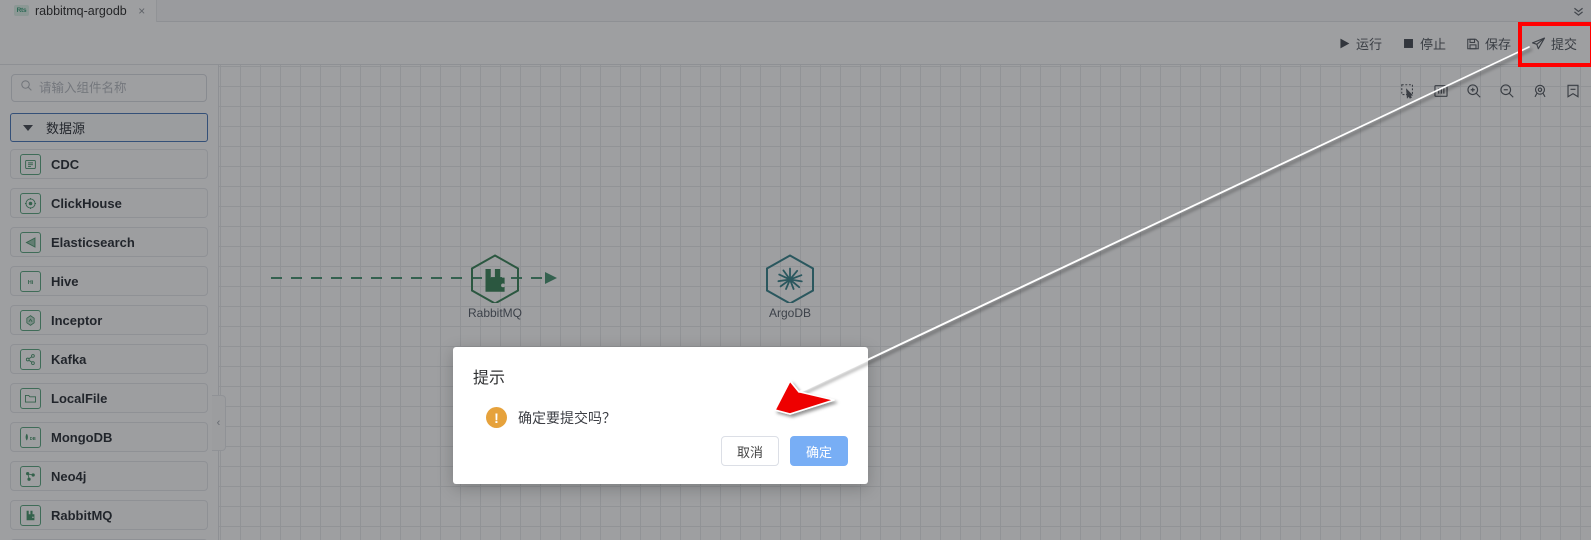 Image resolution: width=1591 pixels, height=540 pixels. I want to click on dialog-message: 确定要提交吗？, so click(567, 417).